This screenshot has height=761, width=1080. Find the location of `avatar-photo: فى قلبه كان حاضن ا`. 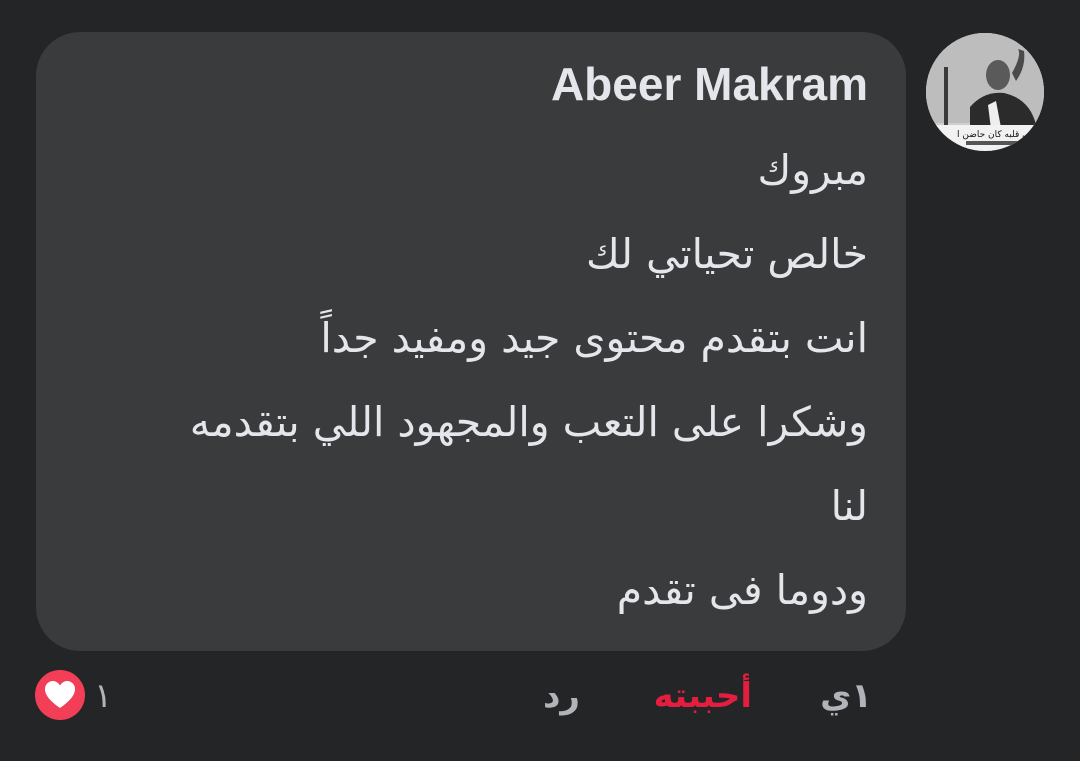

avatar-photo: فى قلبه كان حاضن ا is located at coordinates (985, 92).